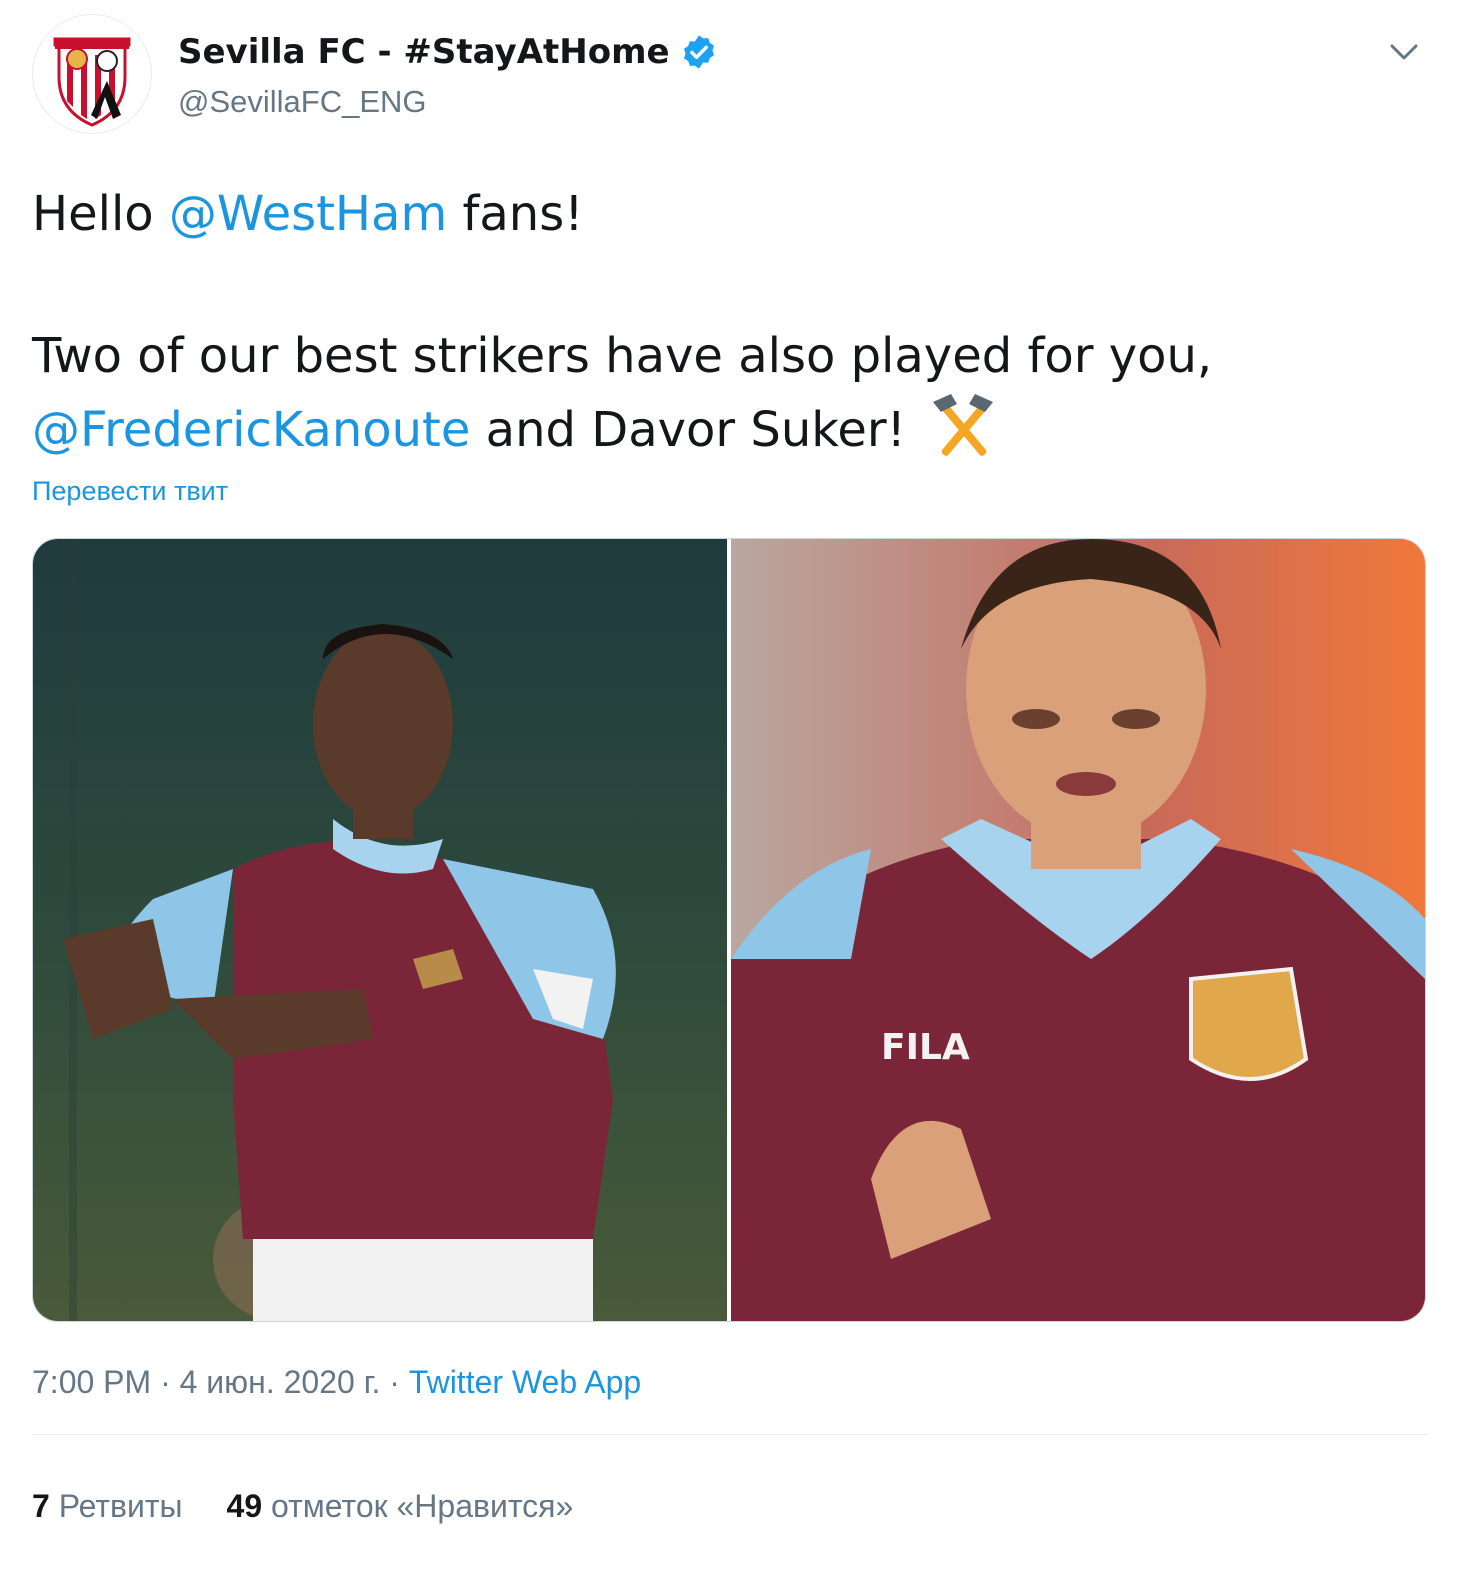  I want to click on tweet-line-3: @FredericKanoute and Davor Suker!, so click(727, 429).